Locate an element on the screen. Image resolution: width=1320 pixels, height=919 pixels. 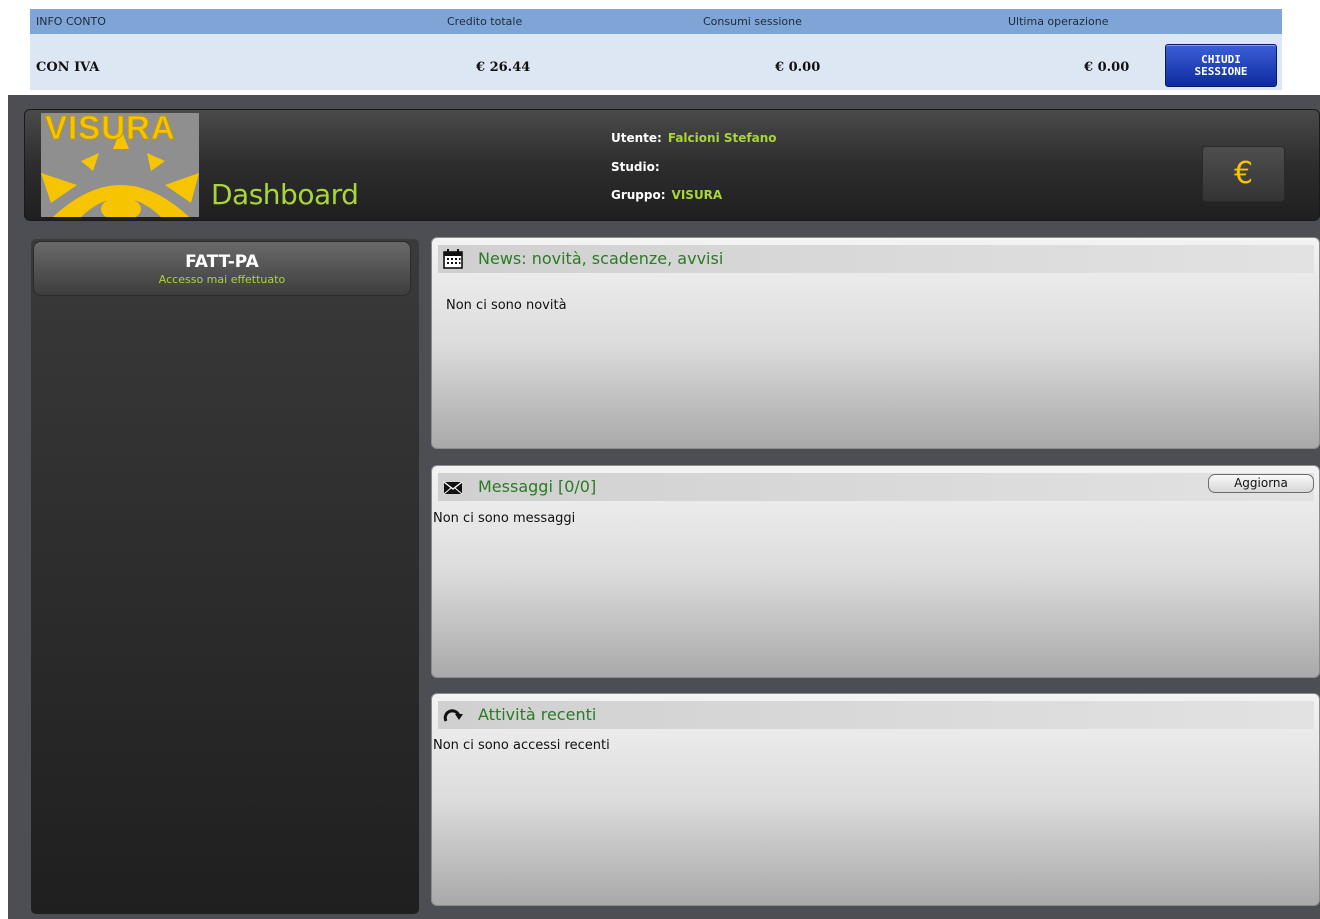
user-info: Utente: Falcioni Stefano is located at coordinates (693, 138).